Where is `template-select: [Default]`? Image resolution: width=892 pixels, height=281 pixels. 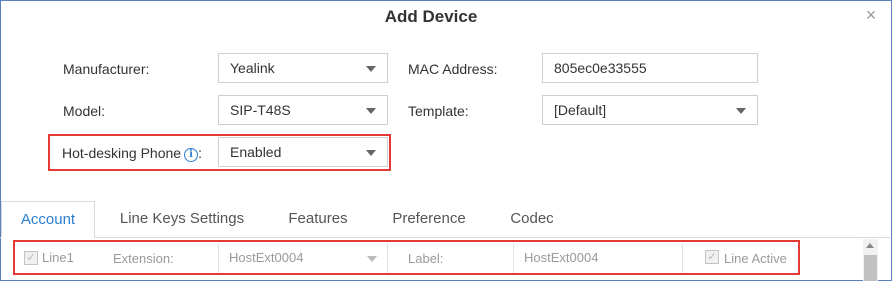 template-select: [Default] is located at coordinates (650, 110).